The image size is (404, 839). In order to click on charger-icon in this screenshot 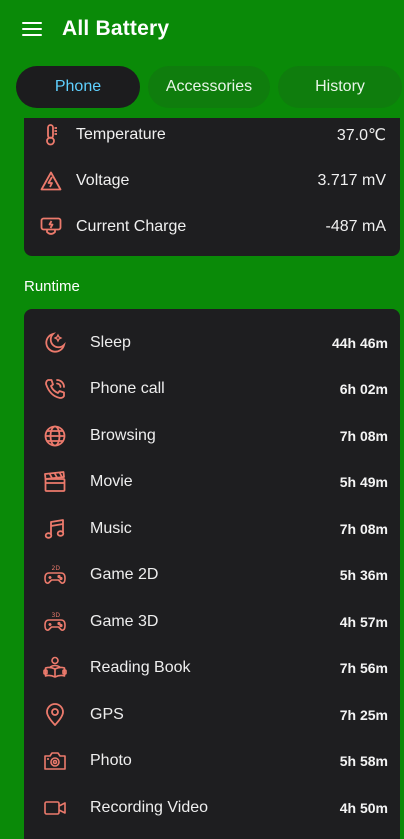, I will do `click(51, 227)`.